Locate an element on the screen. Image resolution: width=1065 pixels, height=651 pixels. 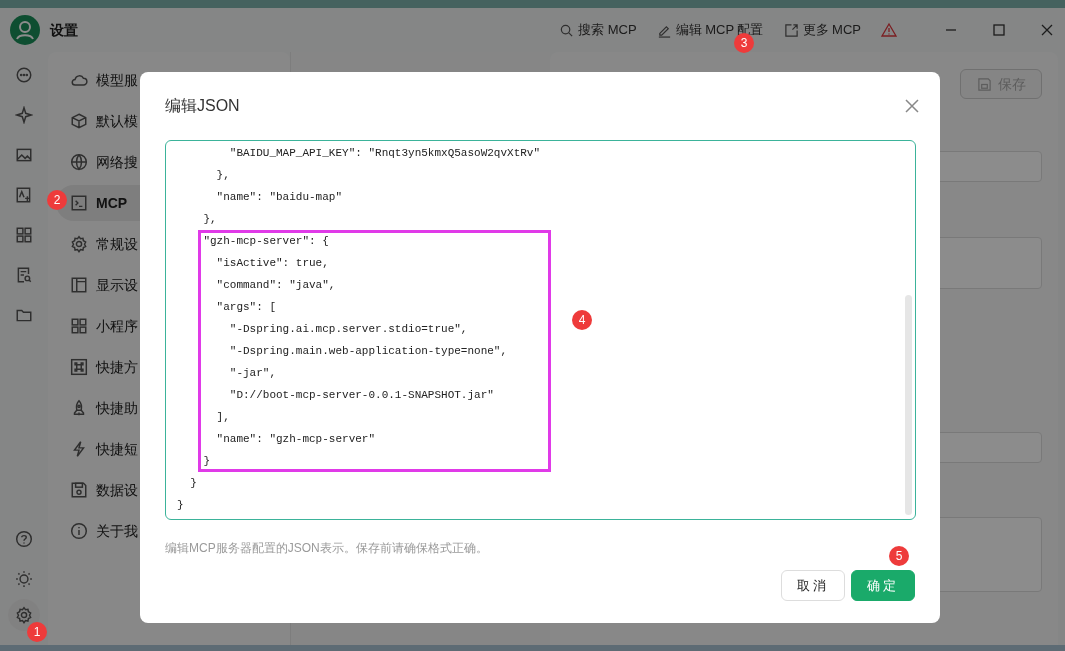
dialog-title: 编辑JSON is located at coordinates (202, 106).